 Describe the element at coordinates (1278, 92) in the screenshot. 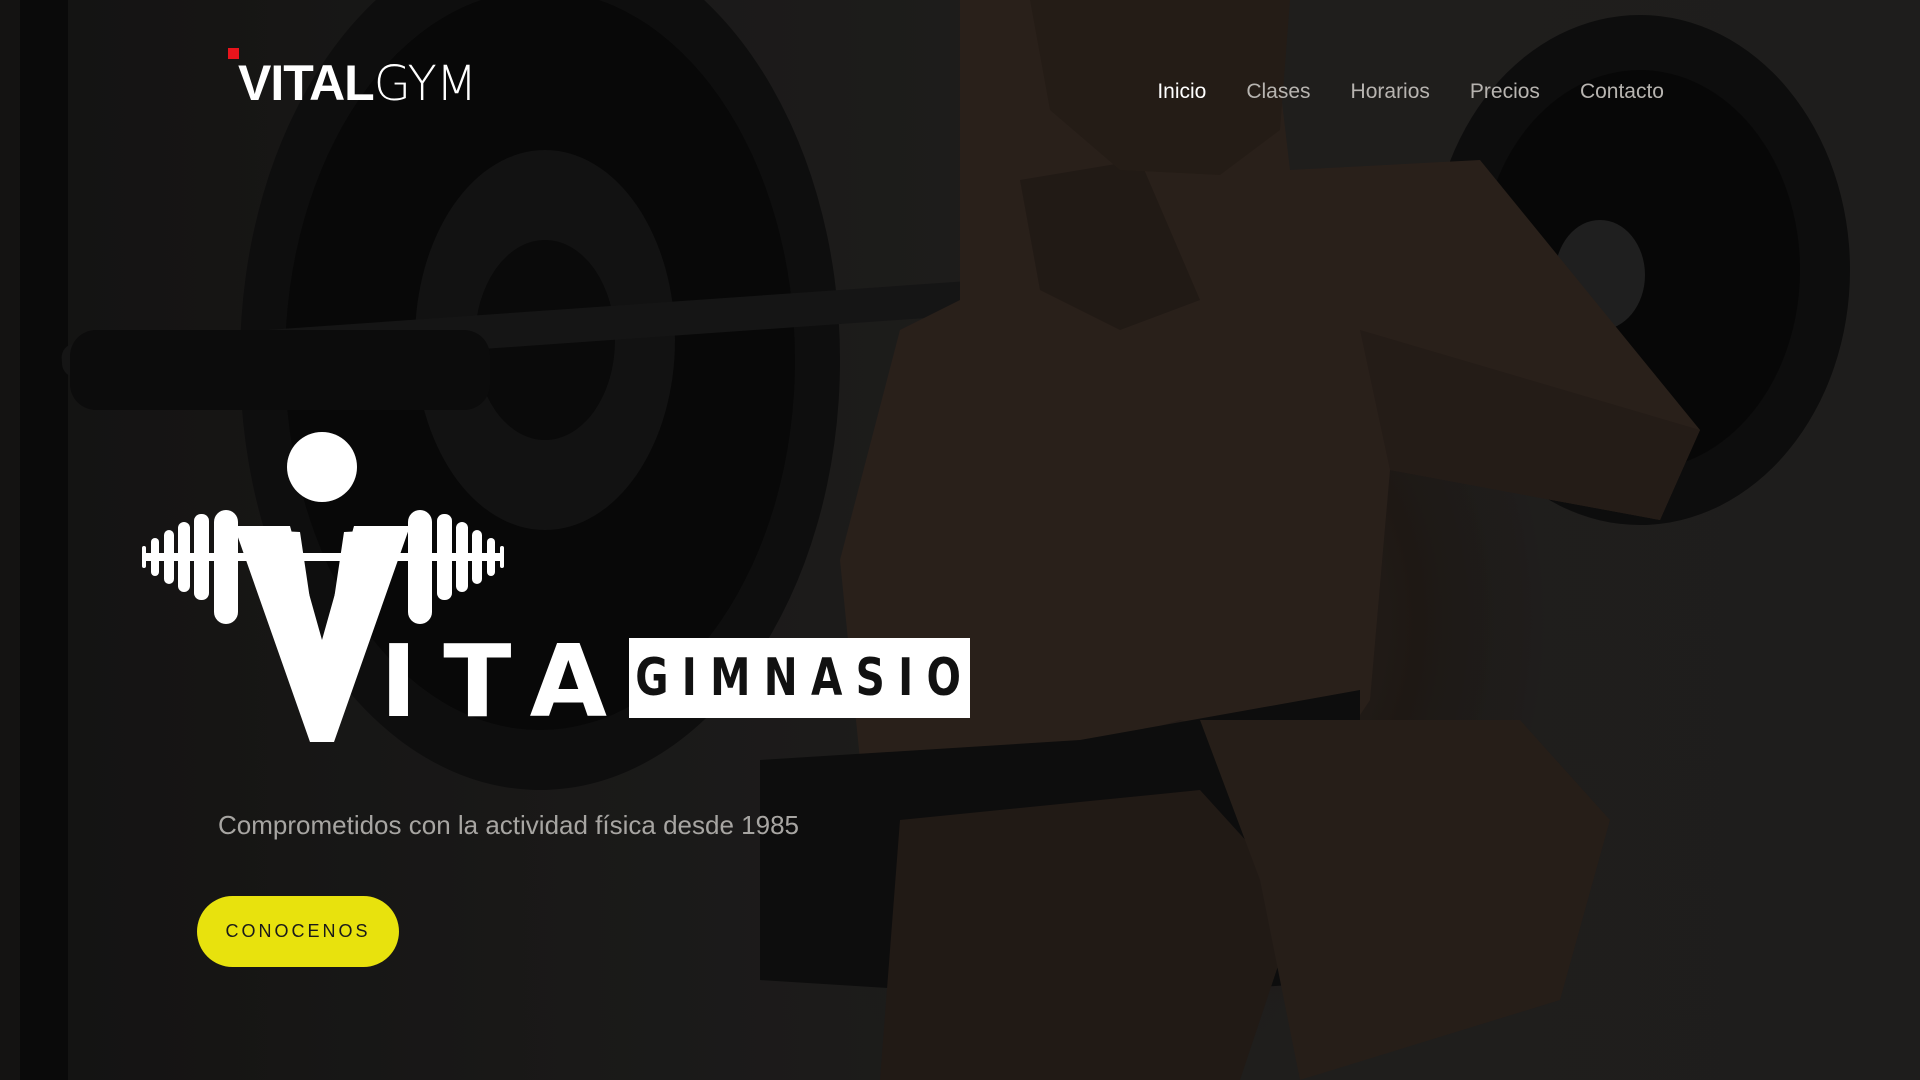

I see `nav-item-clases: Clases` at that location.